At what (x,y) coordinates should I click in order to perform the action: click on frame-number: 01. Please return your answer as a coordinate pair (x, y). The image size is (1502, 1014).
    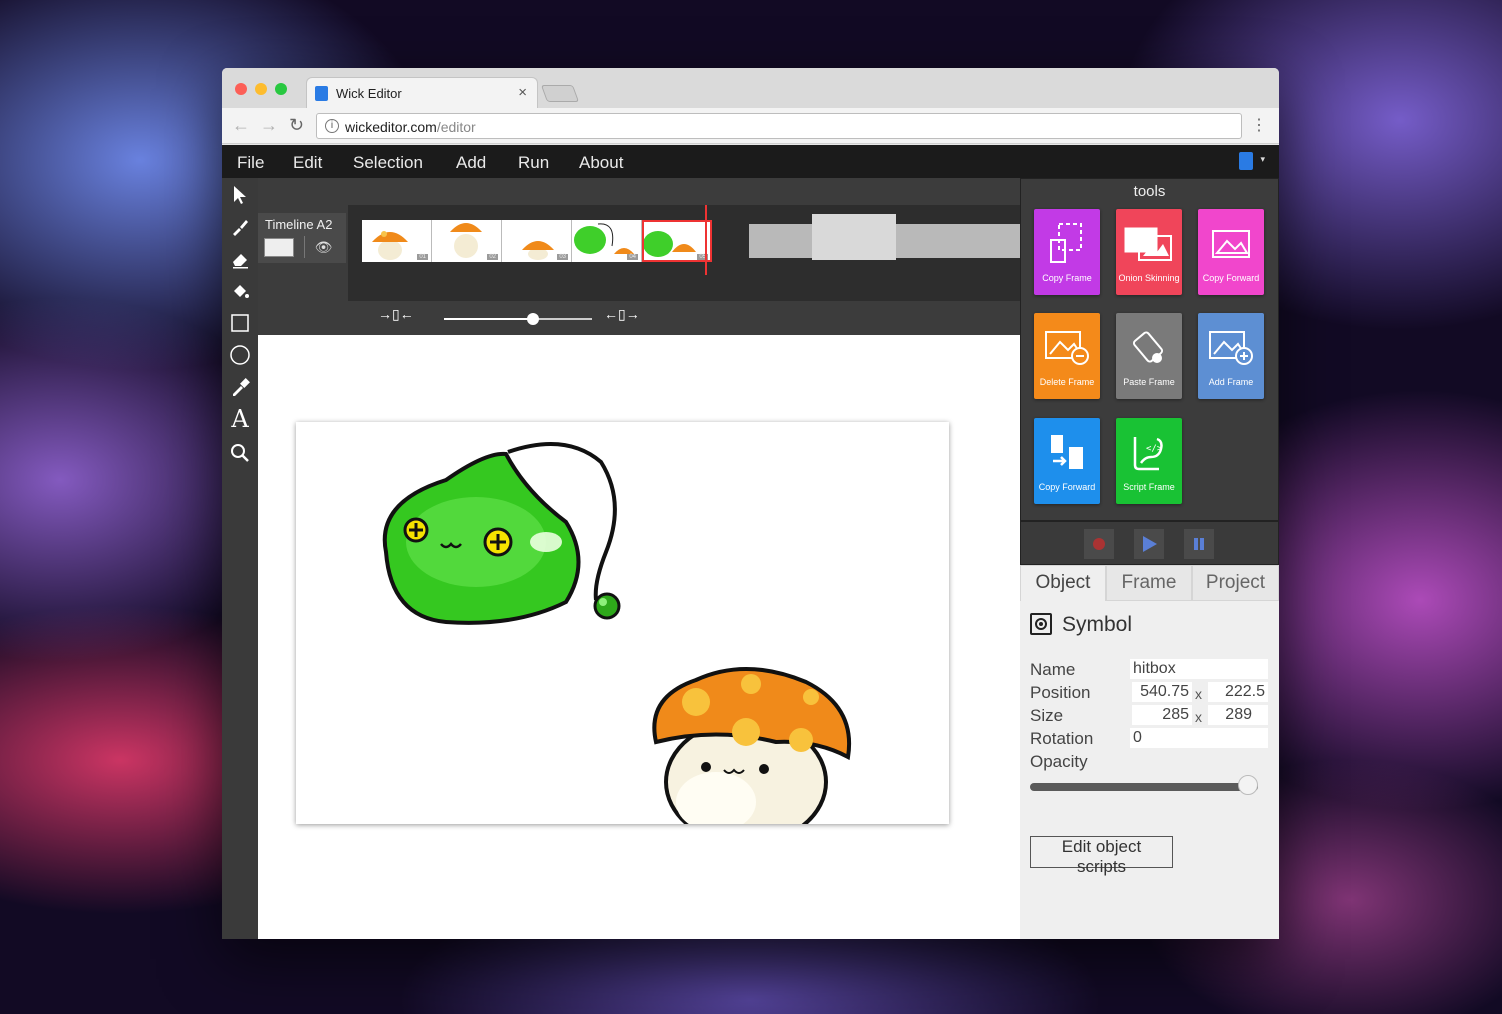
    Looking at the image, I should click on (422, 257).